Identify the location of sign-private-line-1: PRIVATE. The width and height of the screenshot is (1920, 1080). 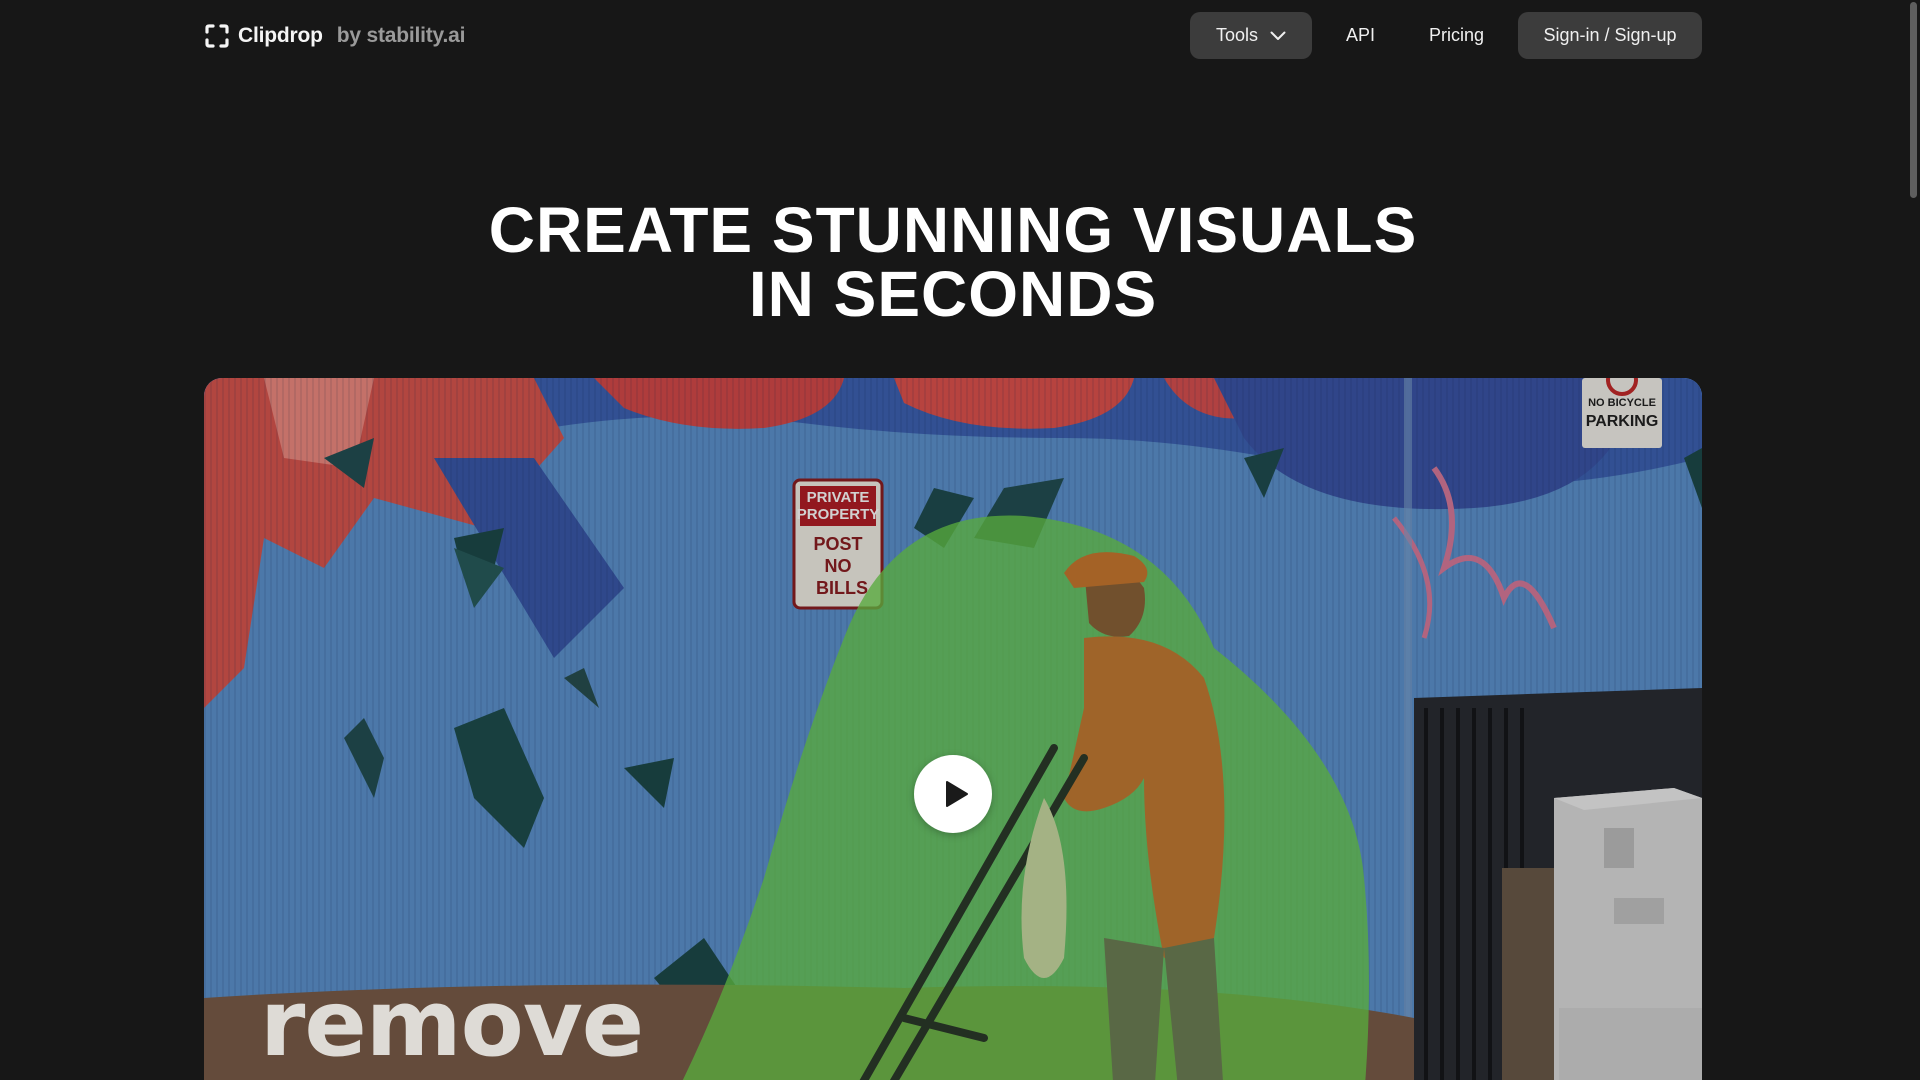
(838, 497).